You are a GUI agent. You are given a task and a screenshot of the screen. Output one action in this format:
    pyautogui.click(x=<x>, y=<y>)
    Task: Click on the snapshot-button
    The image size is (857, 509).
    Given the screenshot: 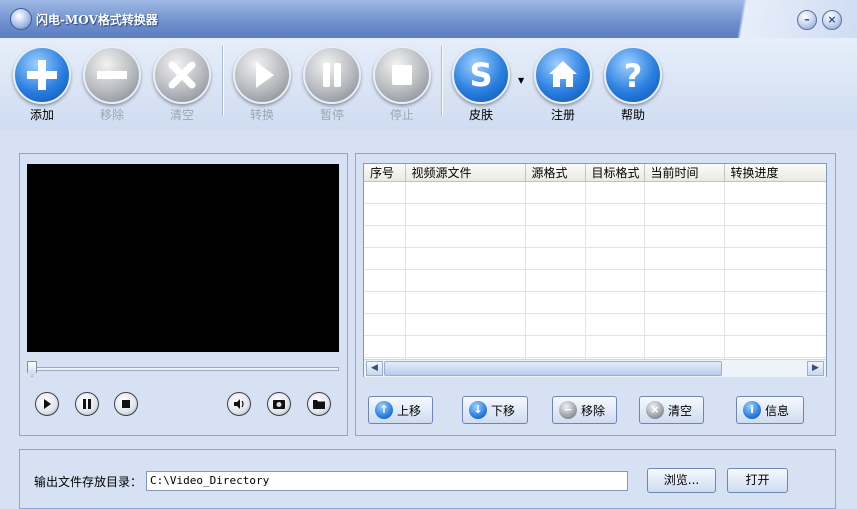 What is the action you would take?
    pyautogui.click(x=279, y=404)
    